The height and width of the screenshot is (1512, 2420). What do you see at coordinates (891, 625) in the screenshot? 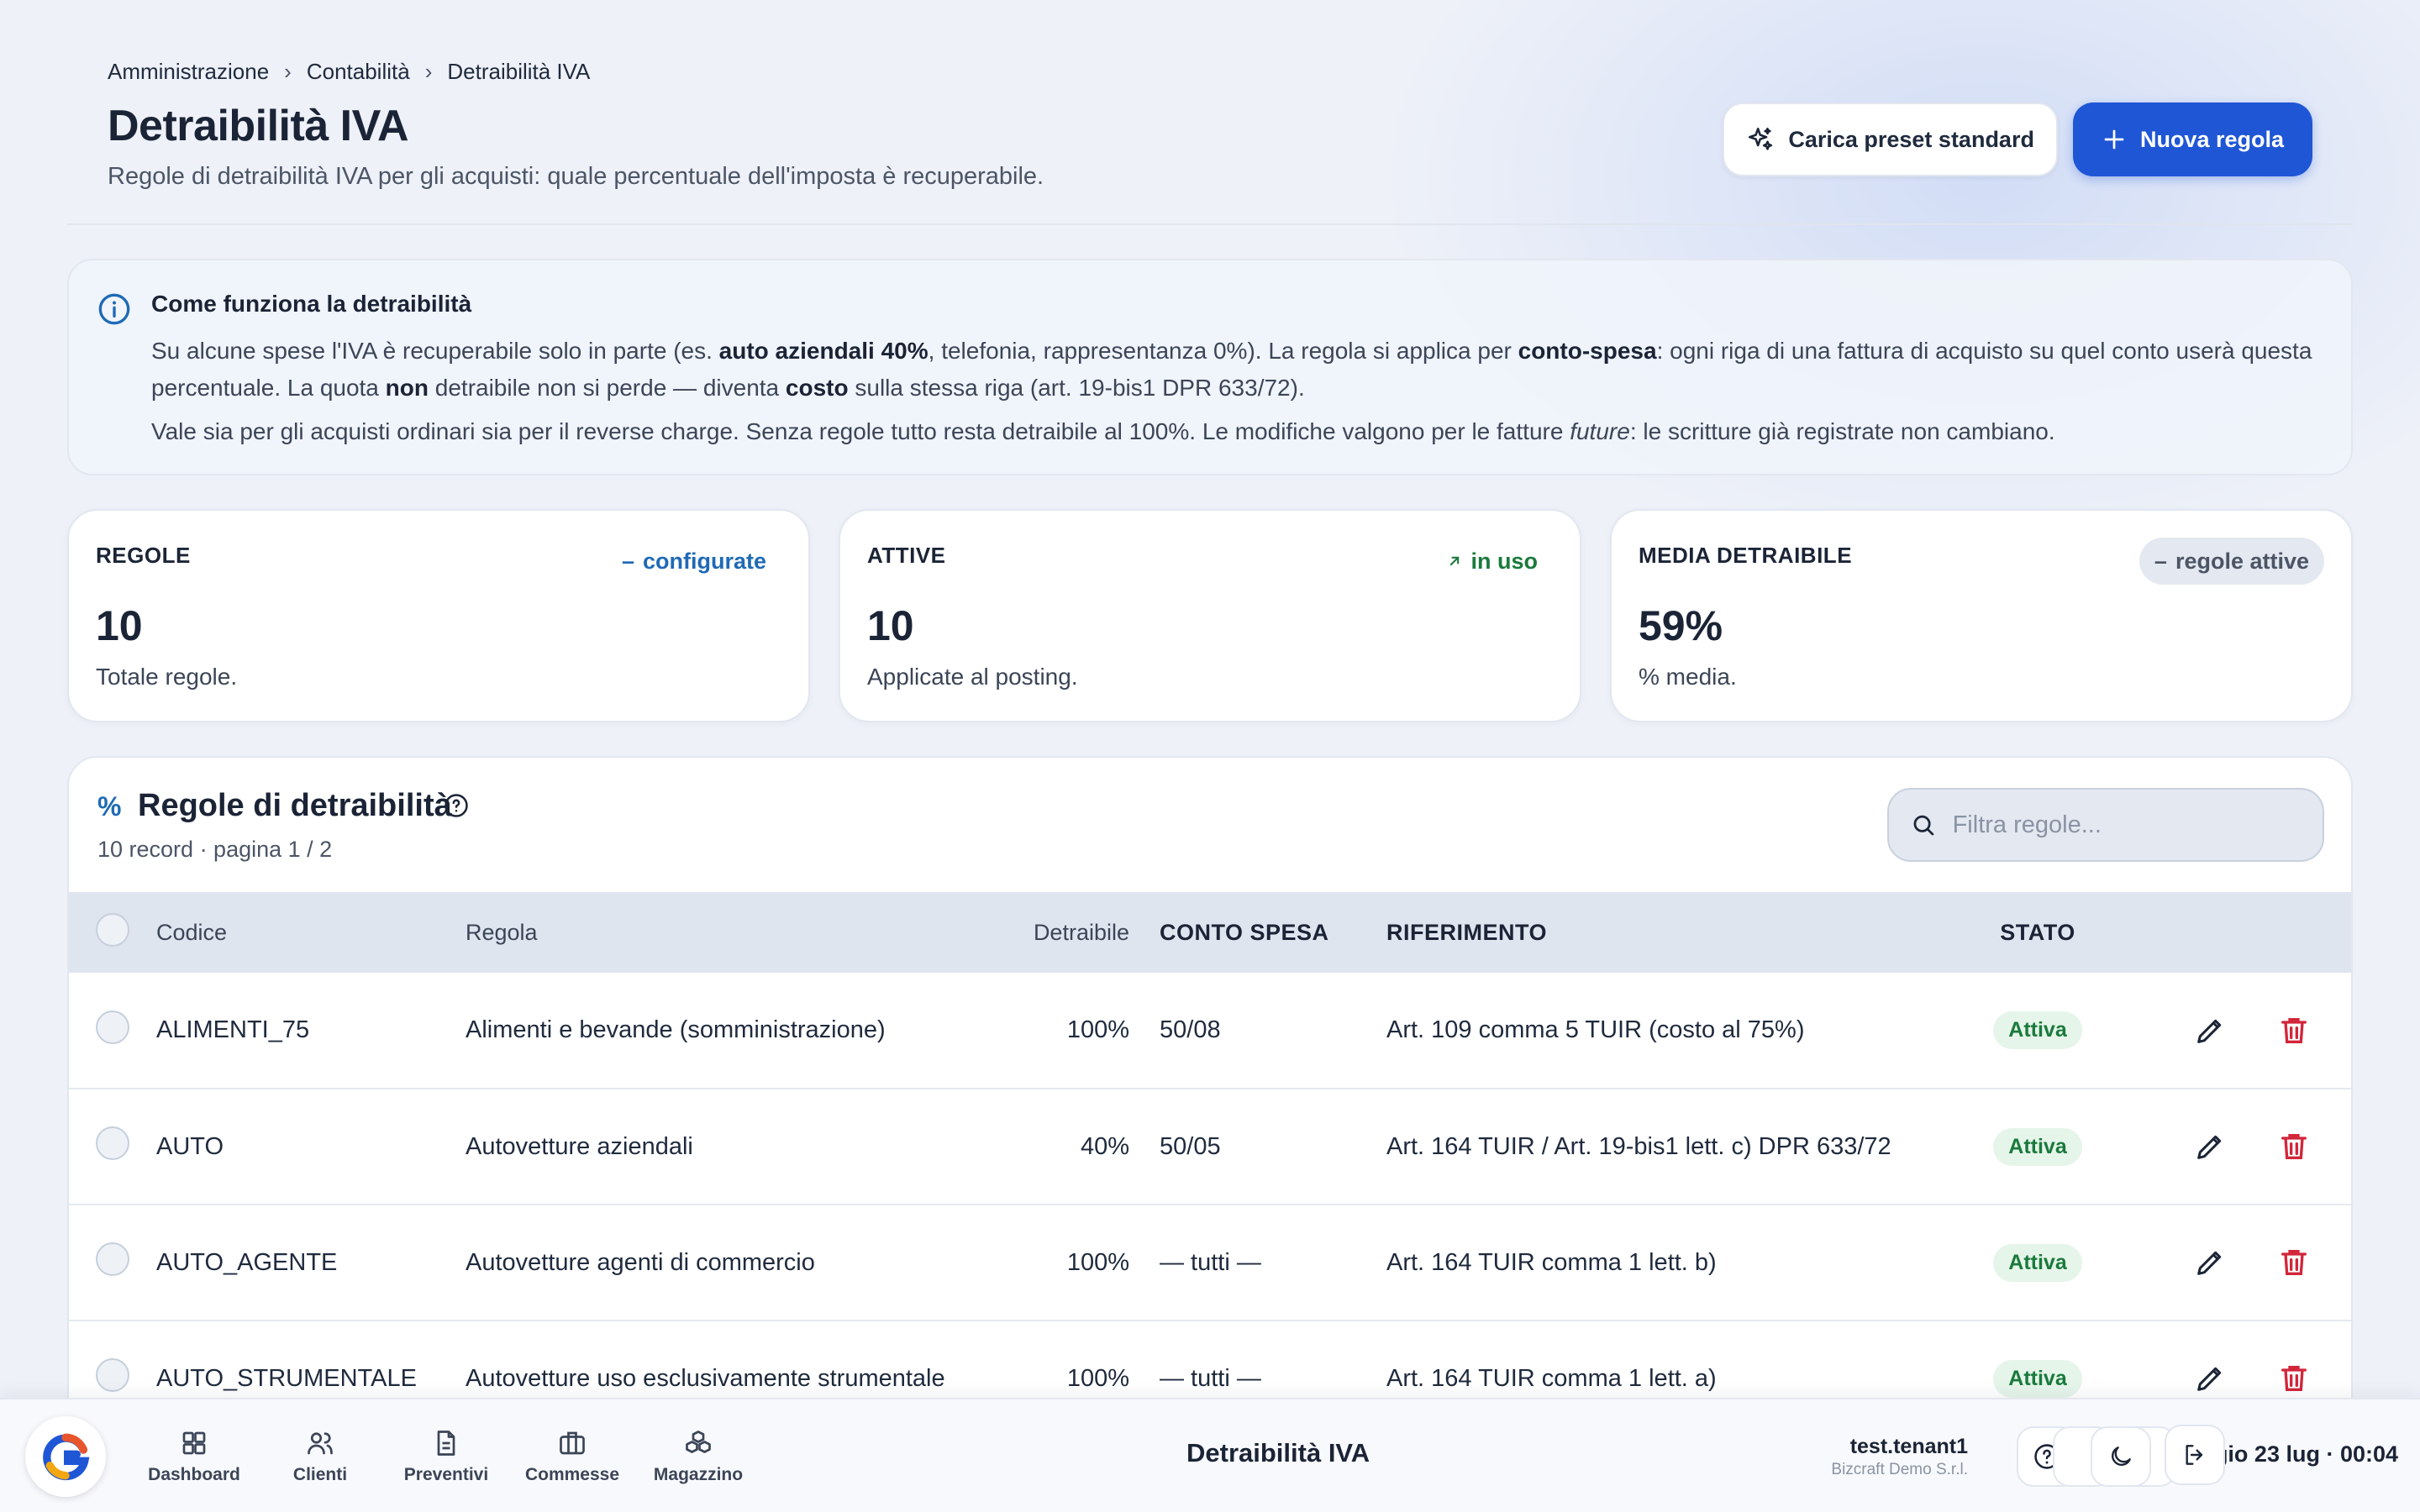
I see `stat-value: 10` at bounding box center [891, 625].